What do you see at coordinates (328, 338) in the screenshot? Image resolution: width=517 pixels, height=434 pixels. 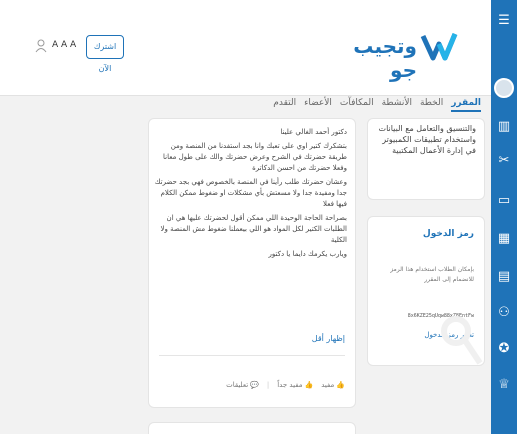 I see `show-less-link: إظهار أقل` at bounding box center [328, 338].